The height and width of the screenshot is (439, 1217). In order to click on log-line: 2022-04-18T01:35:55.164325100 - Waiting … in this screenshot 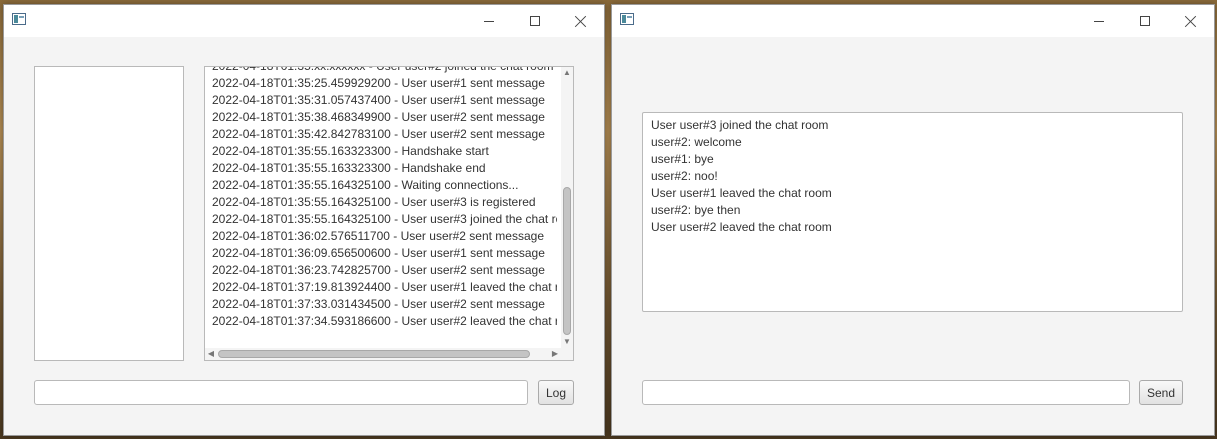, I will do `click(365, 185)`.